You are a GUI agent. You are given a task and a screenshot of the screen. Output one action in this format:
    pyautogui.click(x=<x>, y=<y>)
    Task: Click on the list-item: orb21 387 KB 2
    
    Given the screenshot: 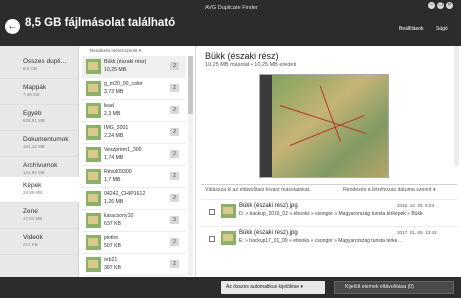 What is the action you would take?
    pyautogui.click(x=134, y=265)
    